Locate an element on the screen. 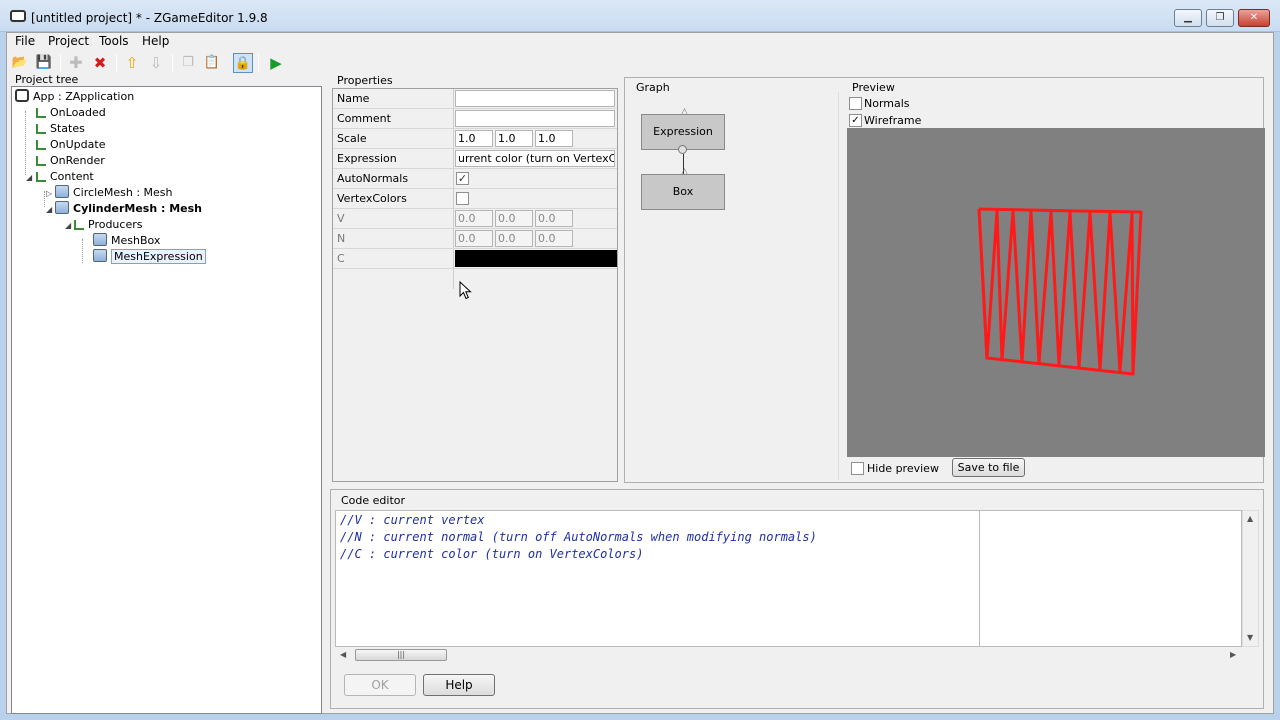 The height and width of the screenshot is (720, 1280). property-label: Expression is located at coordinates (367, 158).